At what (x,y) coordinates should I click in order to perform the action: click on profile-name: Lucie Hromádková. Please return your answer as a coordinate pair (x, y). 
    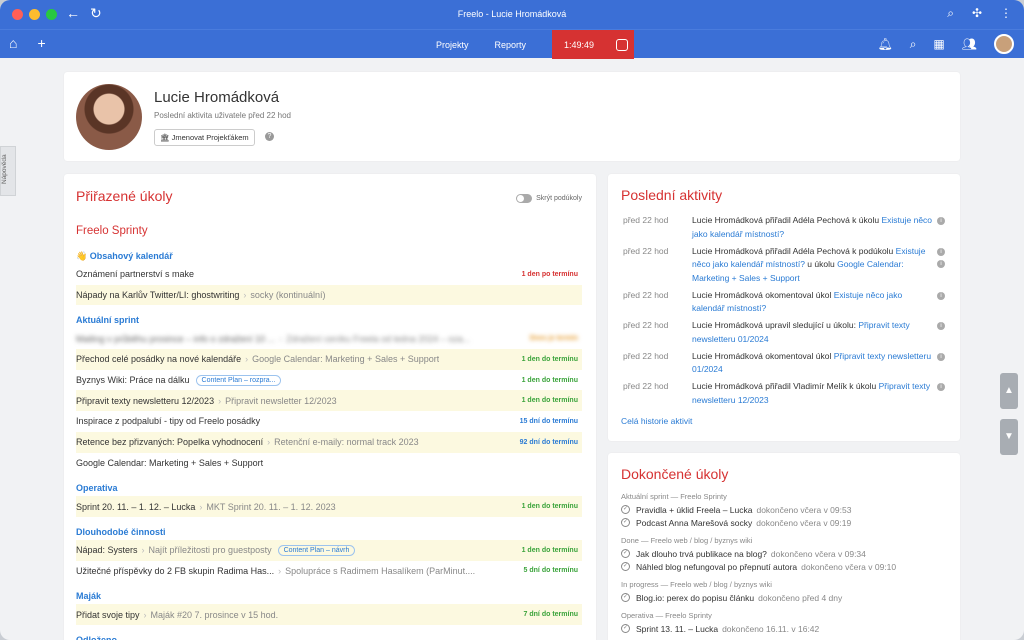
    Looking at the image, I should click on (217, 97).